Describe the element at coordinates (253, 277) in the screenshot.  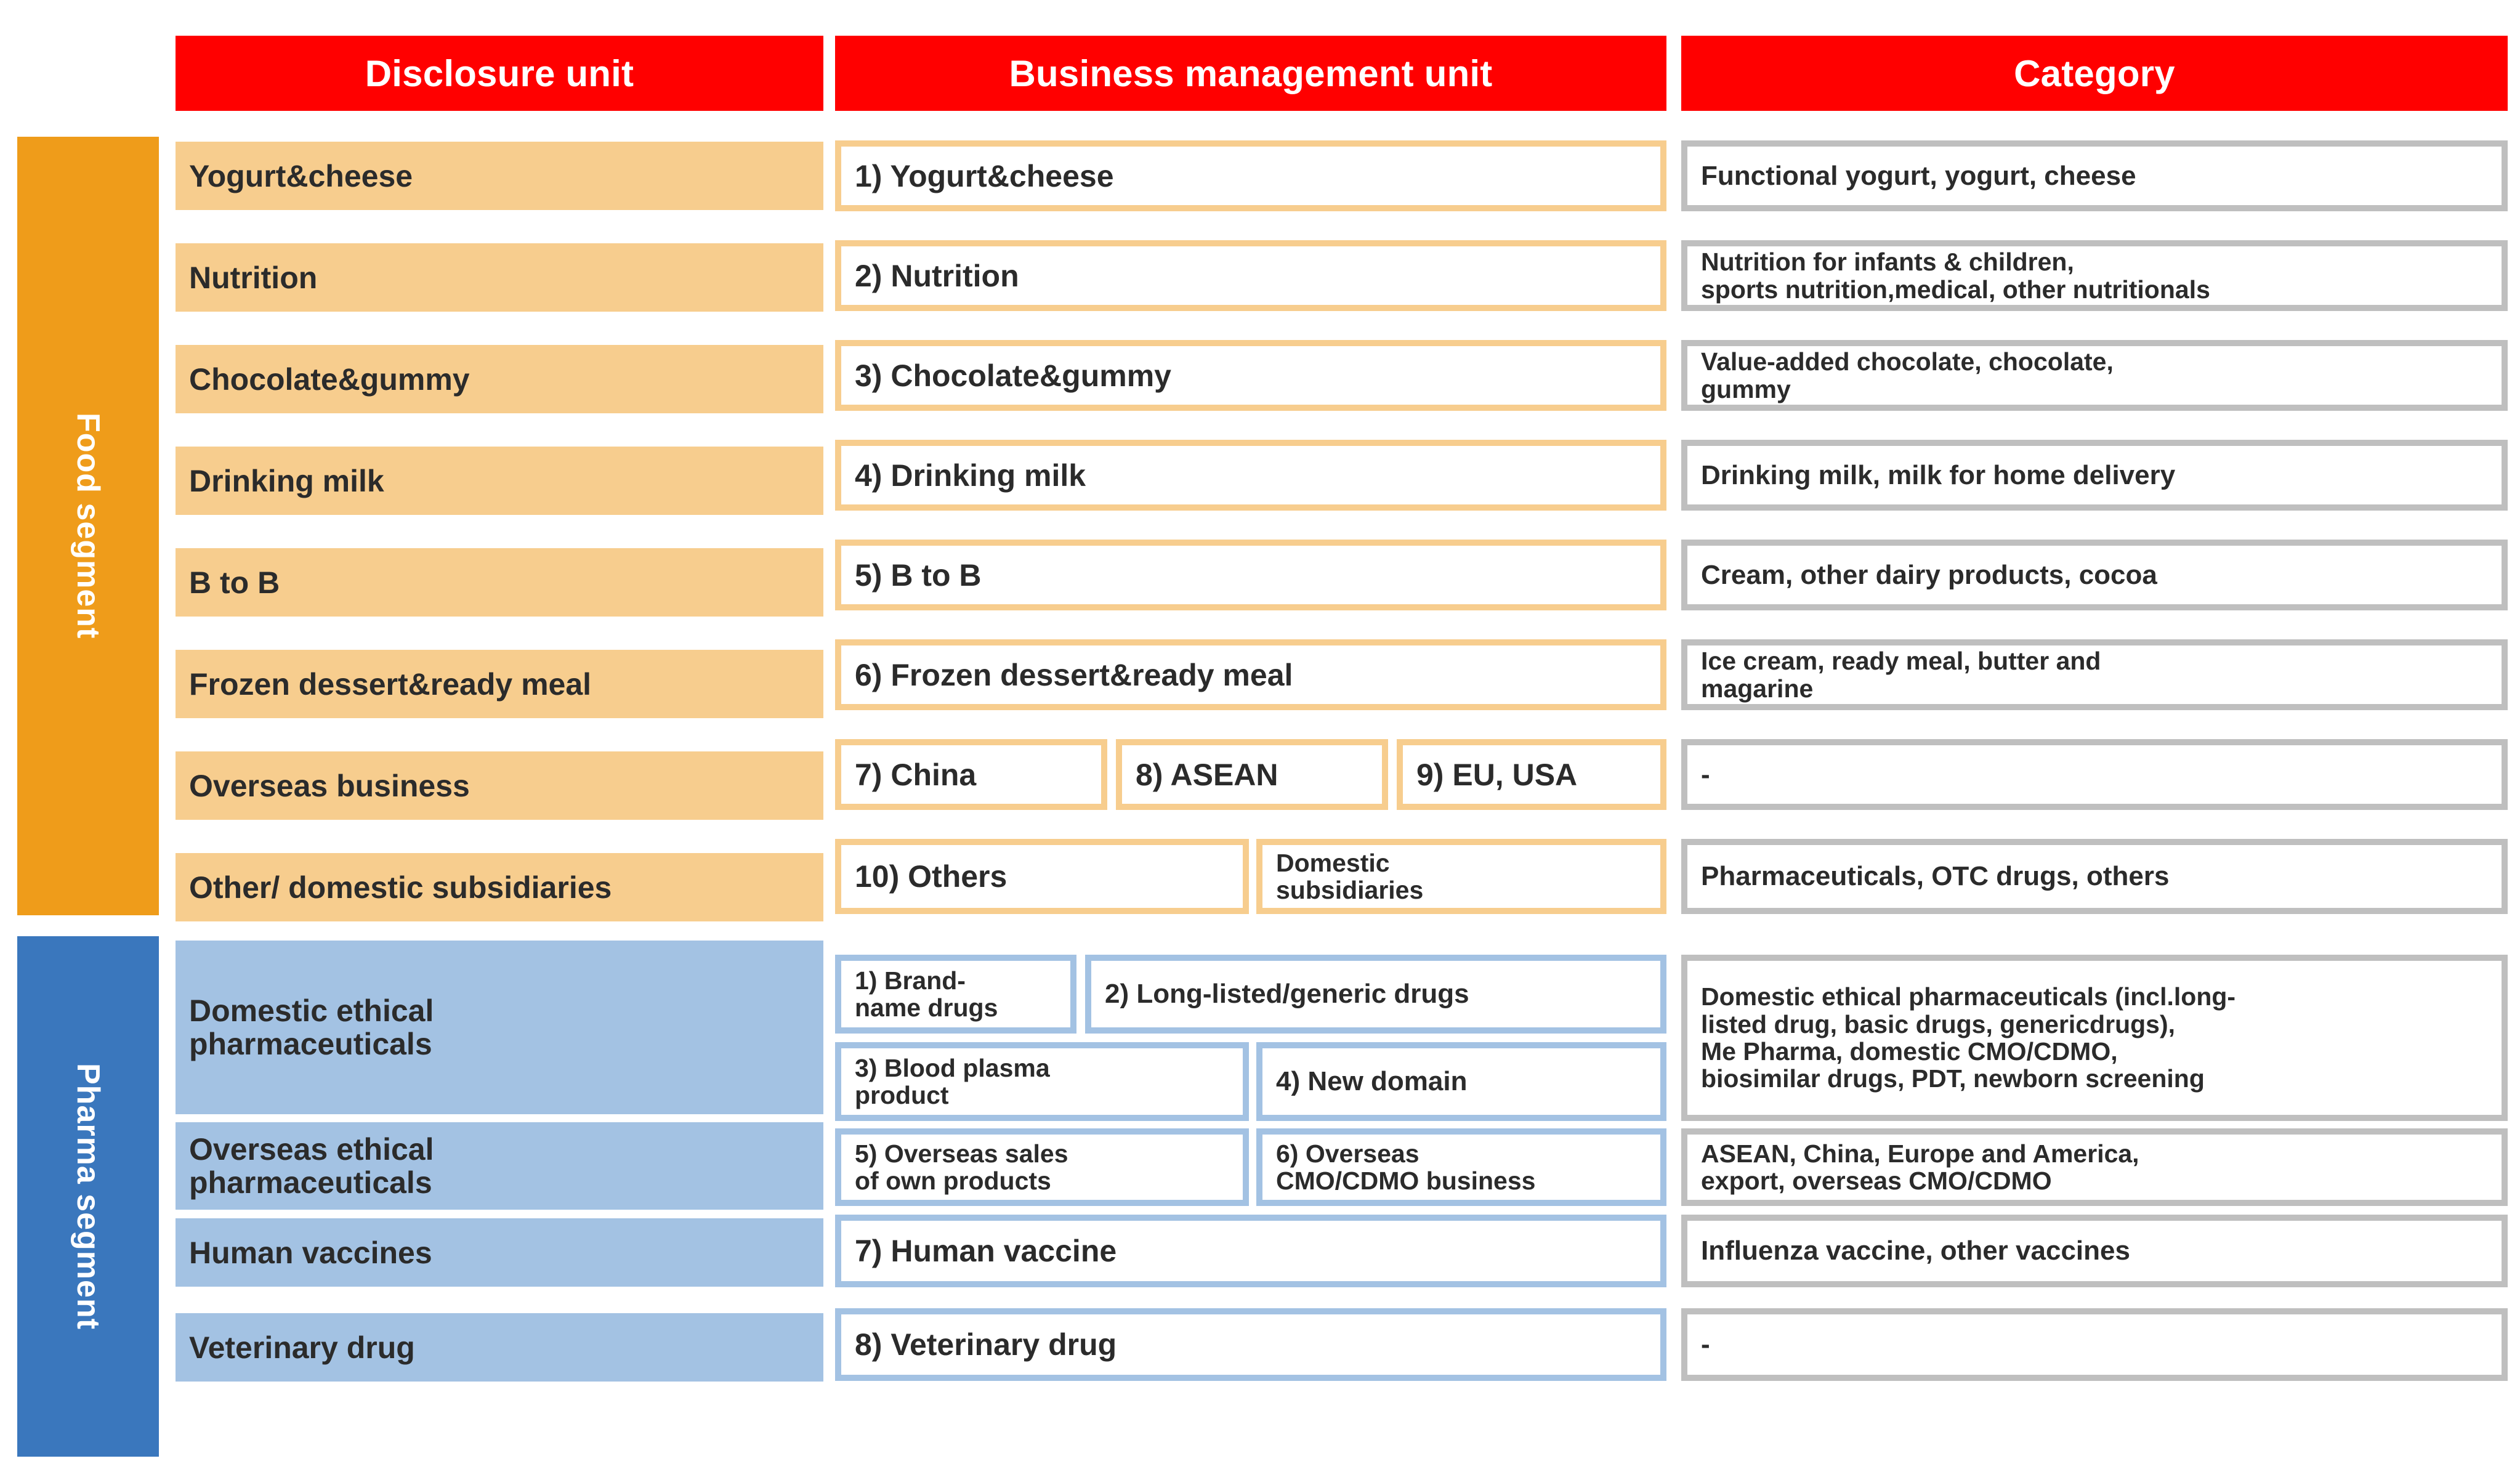
I see `disclosure-unit-label: Nutrition` at that location.